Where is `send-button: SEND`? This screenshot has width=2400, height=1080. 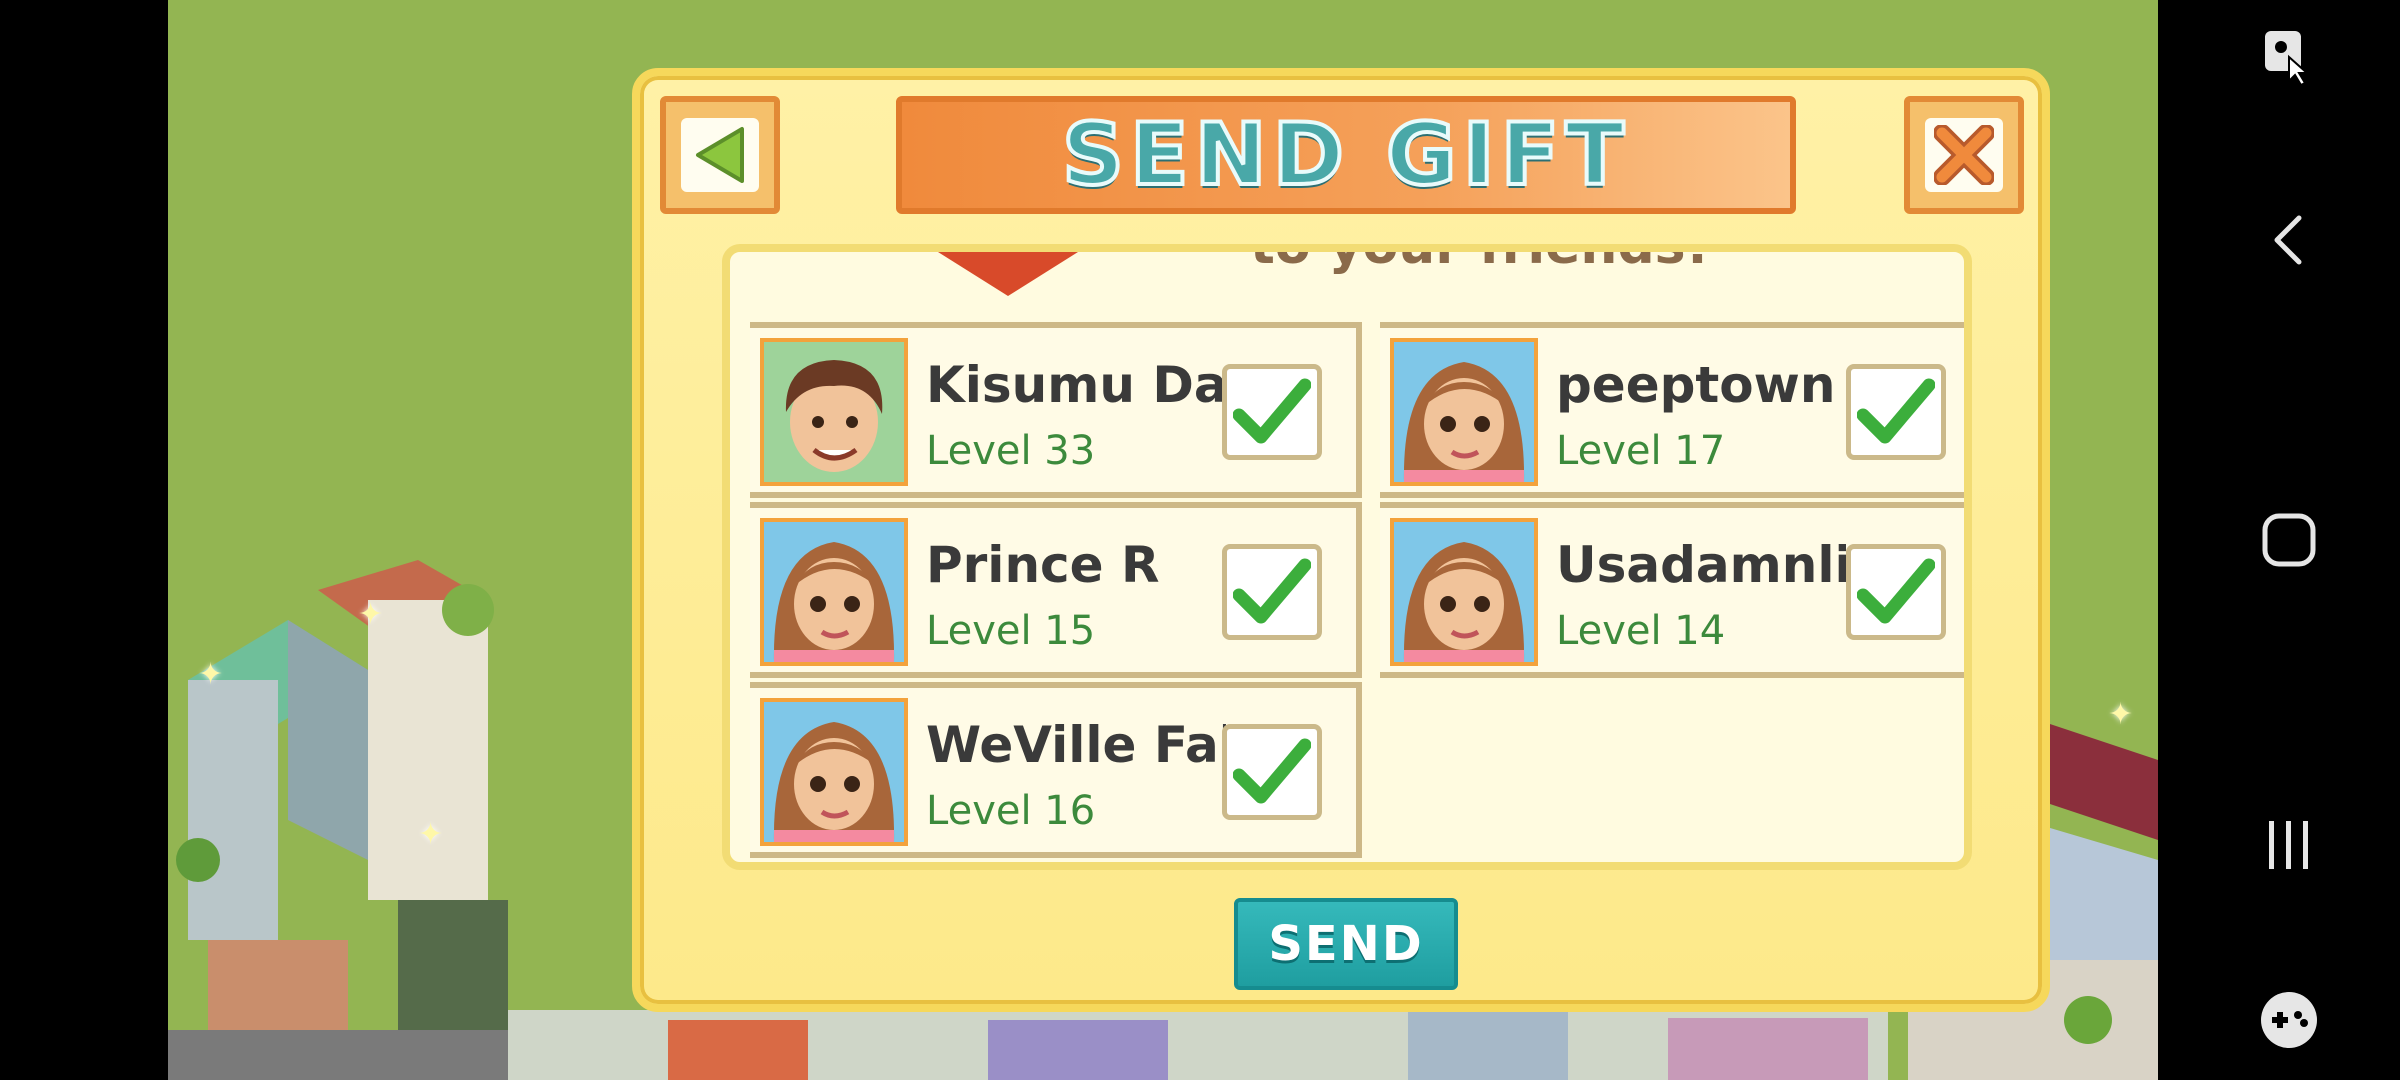
send-button: SEND is located at coordinates (1346, 944).